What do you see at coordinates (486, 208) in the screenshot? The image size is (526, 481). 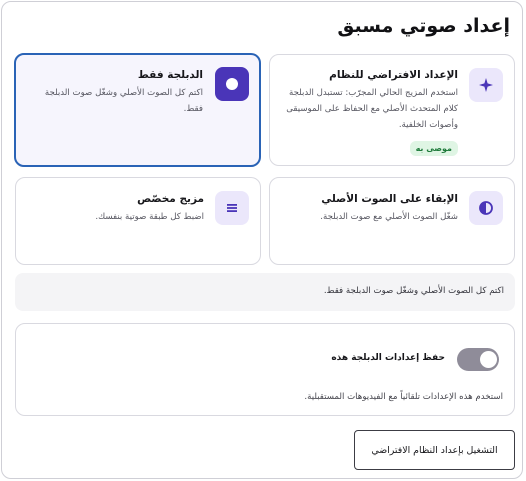 I see `half-circle-icon` at bounding box center [486, 208].